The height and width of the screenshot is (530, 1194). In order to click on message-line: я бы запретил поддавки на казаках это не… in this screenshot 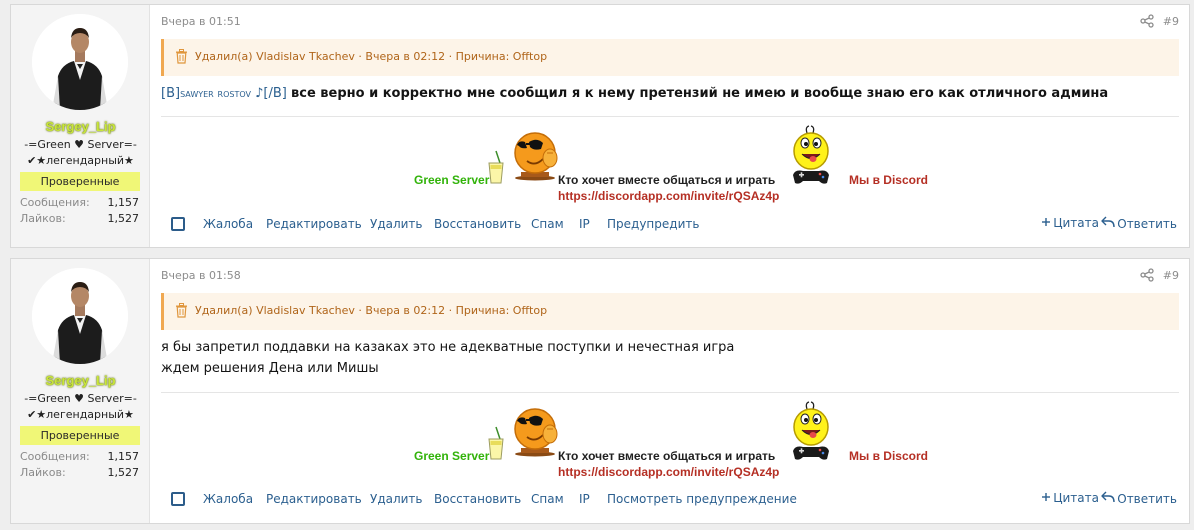, I will do `click(448, 347)`.